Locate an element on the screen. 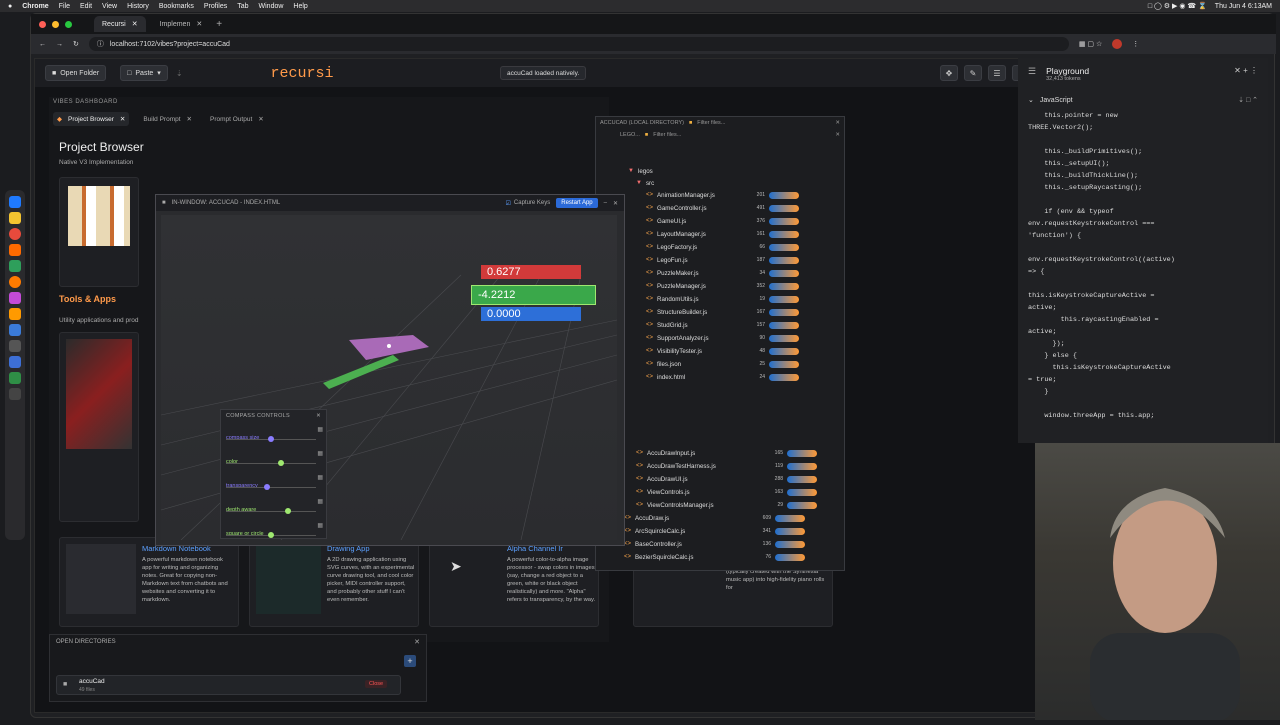  compass-slider-row: square or circle ▦ is located at coordinates (274, 534).